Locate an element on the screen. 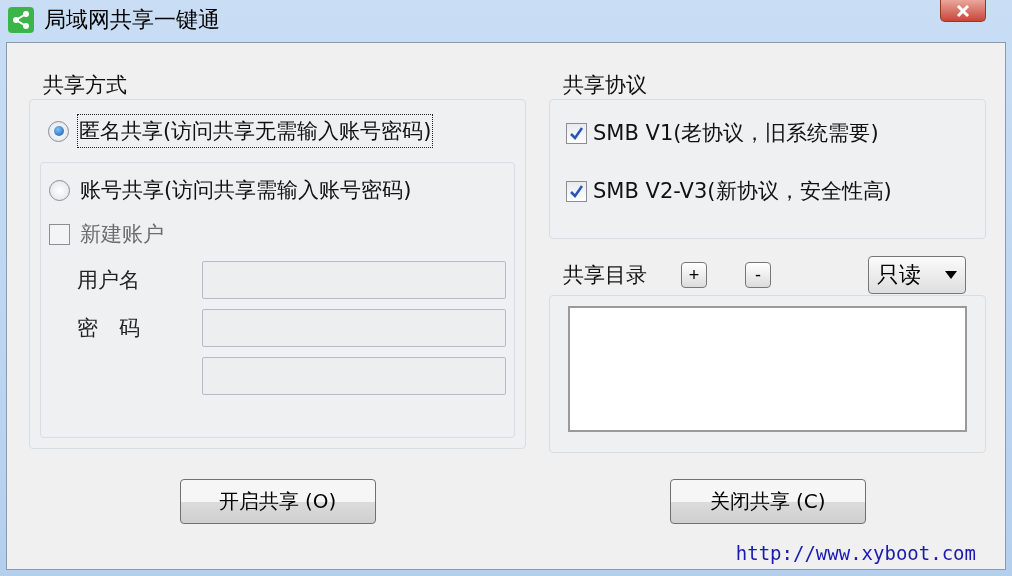 The width and height of the screenshot is (1012, 576). field-label: 用户名 is located at coordinates (109, 280).